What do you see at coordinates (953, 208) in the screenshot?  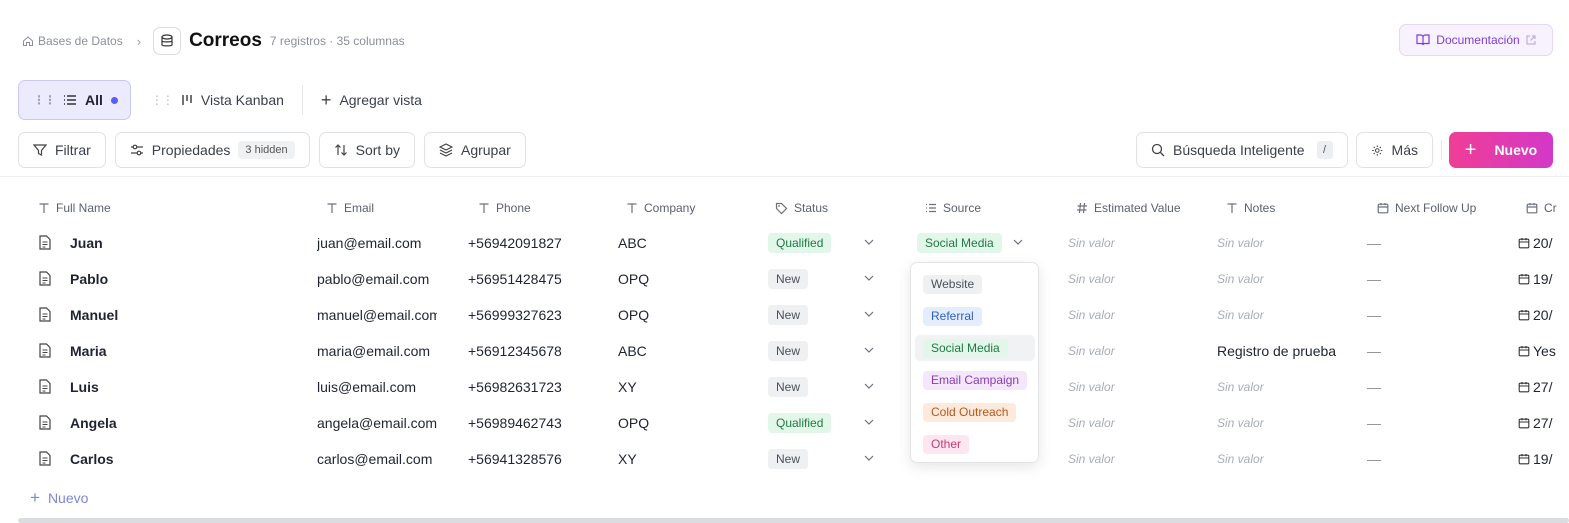 I see `column-header: Source` at bounding box center [953, 208].